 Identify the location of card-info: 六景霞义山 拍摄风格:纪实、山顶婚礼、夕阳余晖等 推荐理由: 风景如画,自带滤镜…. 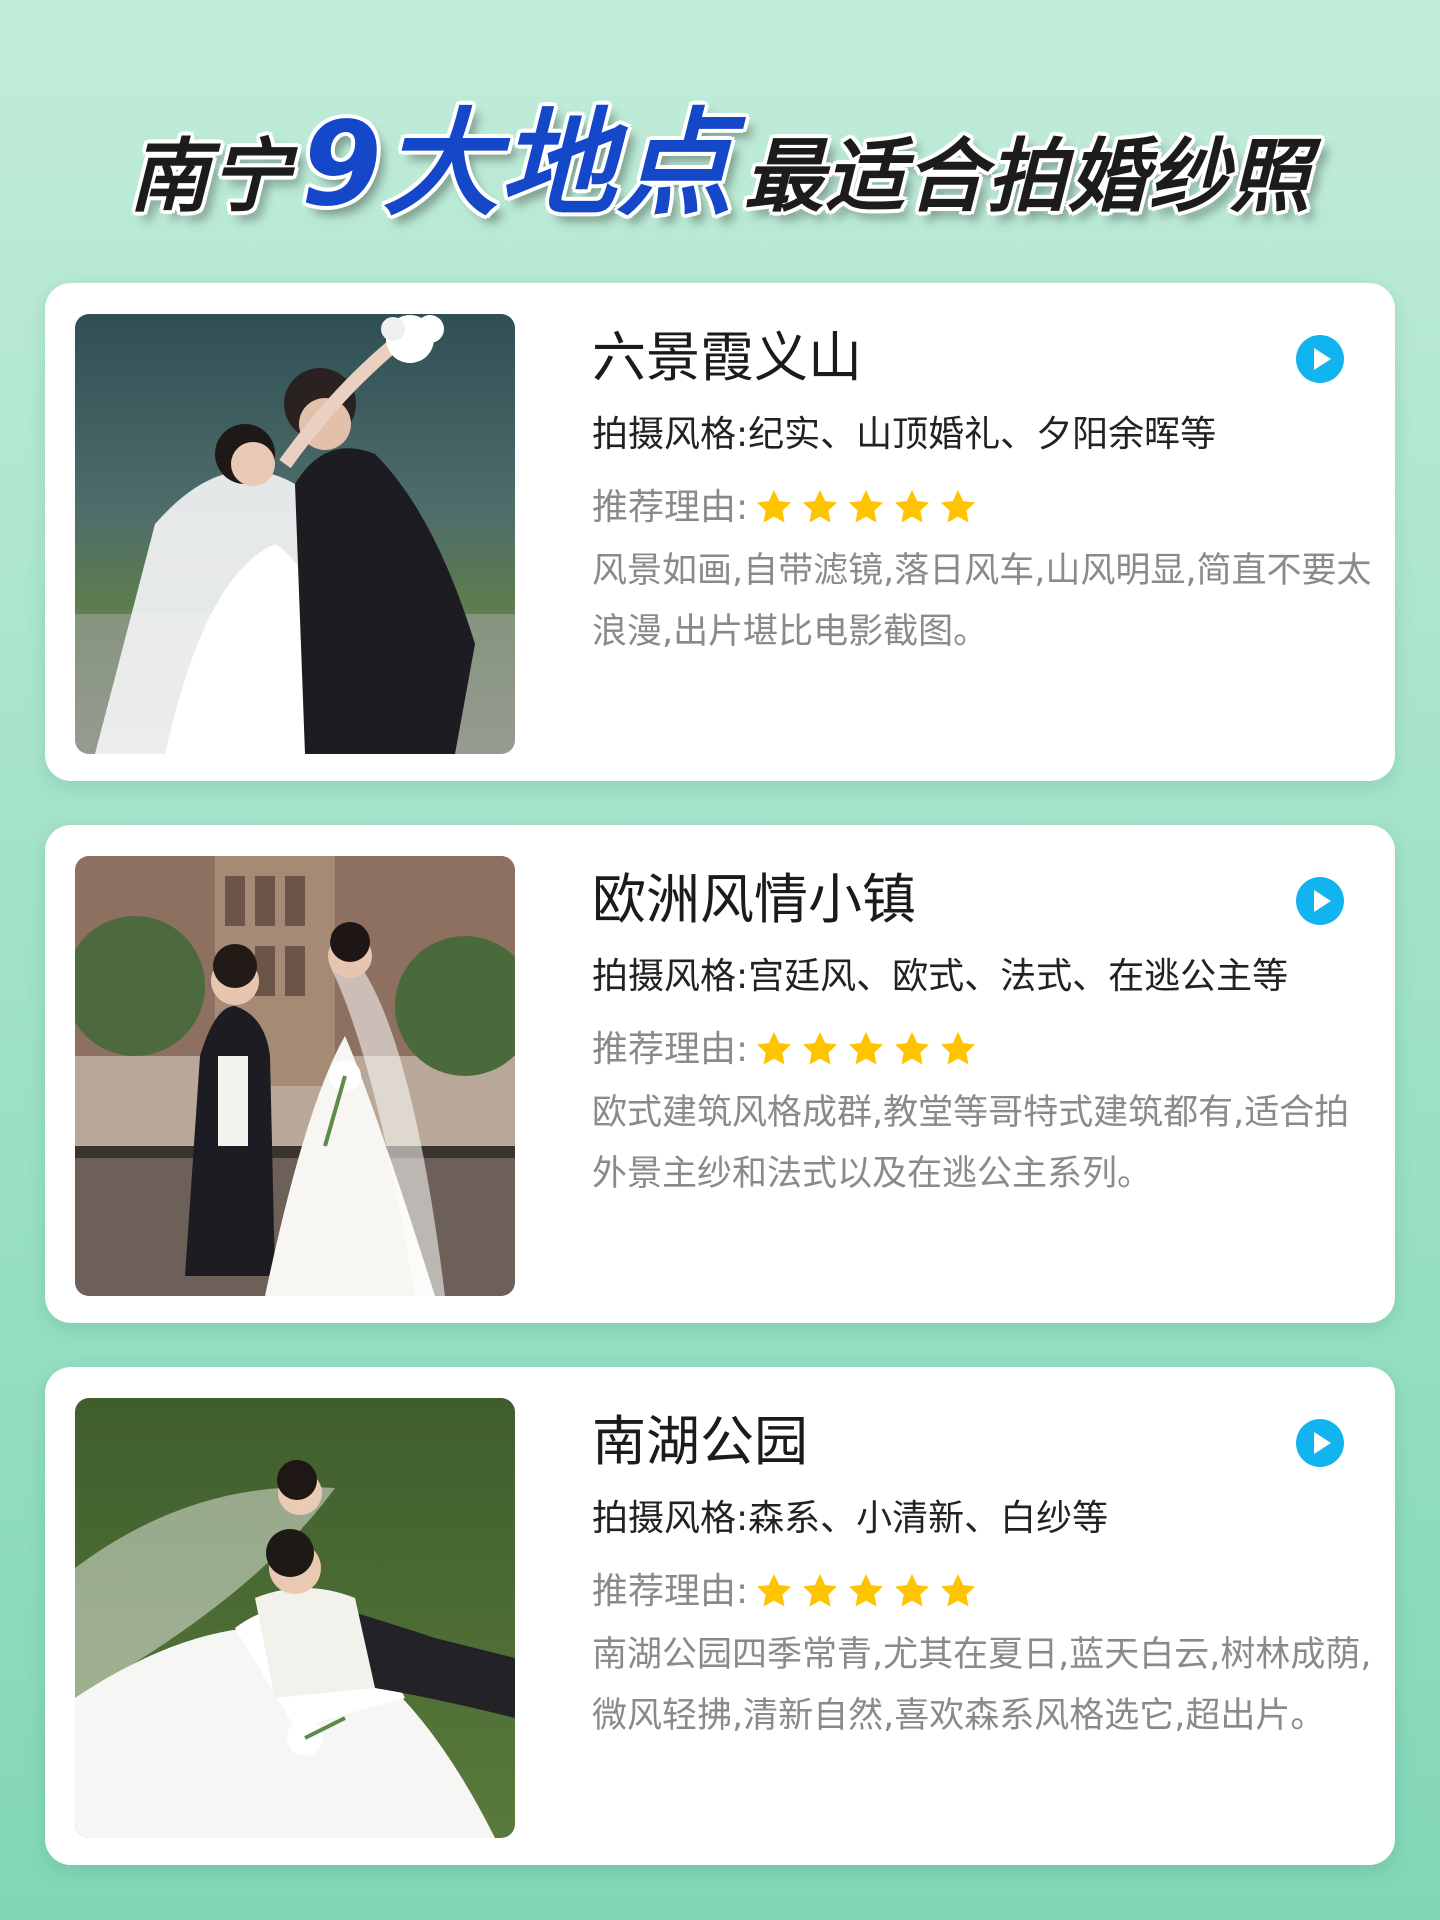
(982, 493).